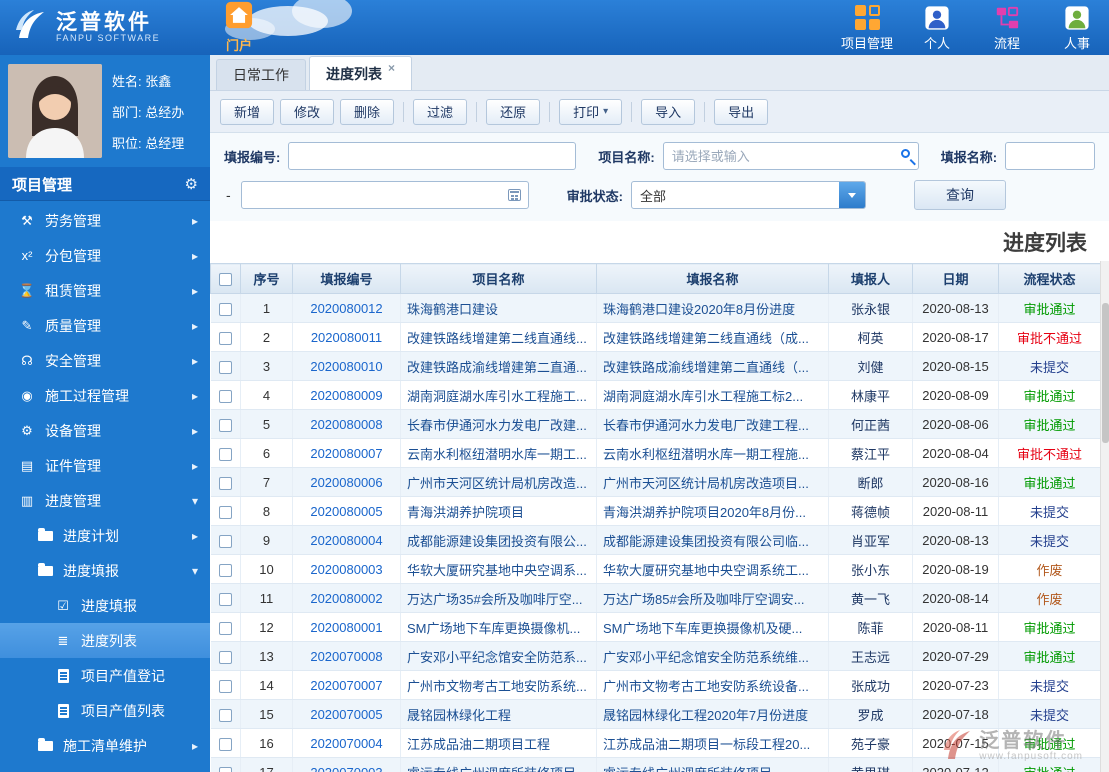 Image resolution: width=1109 pixels, height=772 pixels. What do you see at coordinates (384, 195) in the screenshot?
I see `date-input` at bounding box center [384, 195].